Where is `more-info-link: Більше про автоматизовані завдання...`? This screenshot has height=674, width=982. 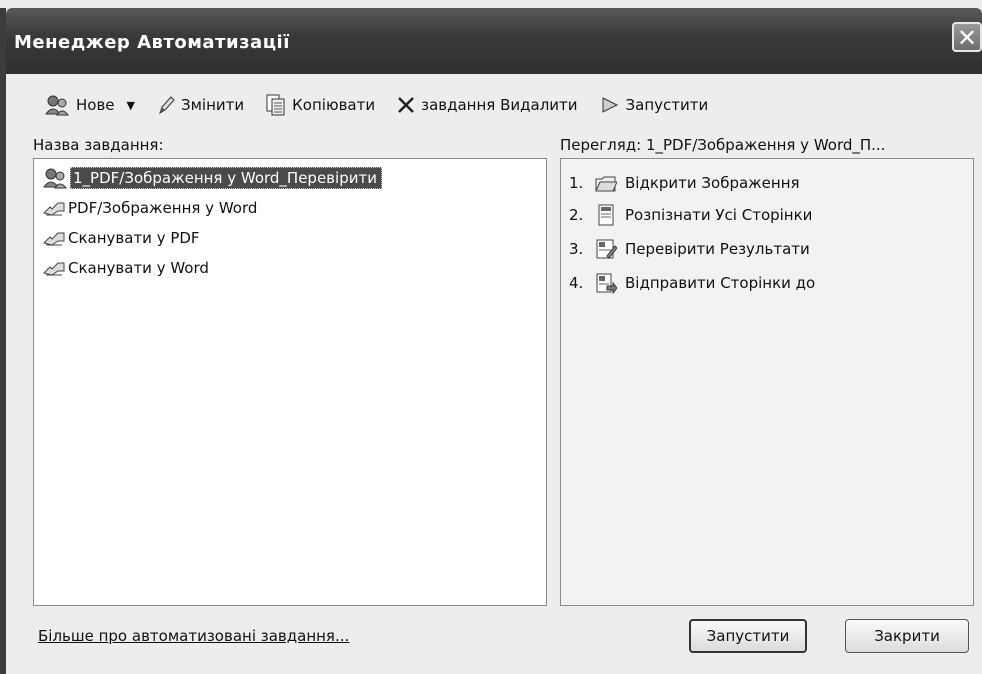
more-info-link: Більше про автоматизовані завдання... is located at coordinates (193, 636).